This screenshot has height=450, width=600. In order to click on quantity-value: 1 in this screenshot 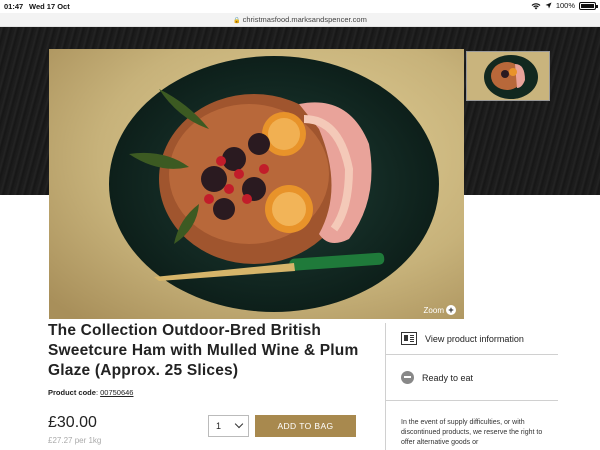, I will do `click(219, 426)`.